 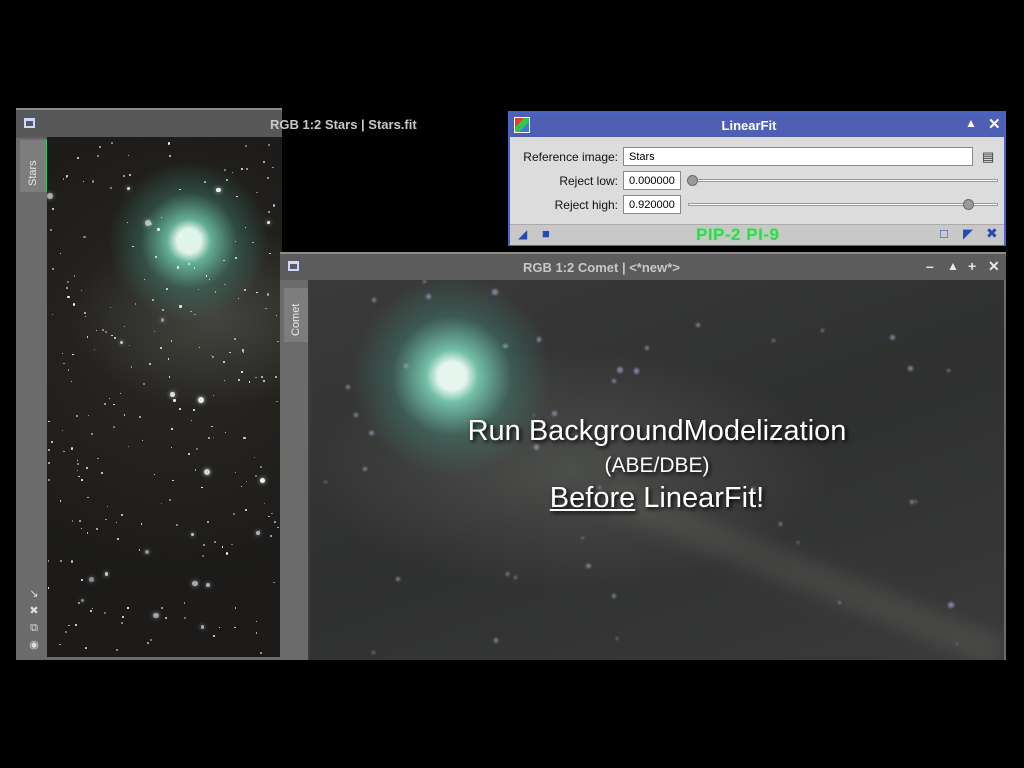 What do you see at coordinates (522, 234) in the screenshot?
I see `new-instance-icon: ◢` at bounding box center [522, 234].